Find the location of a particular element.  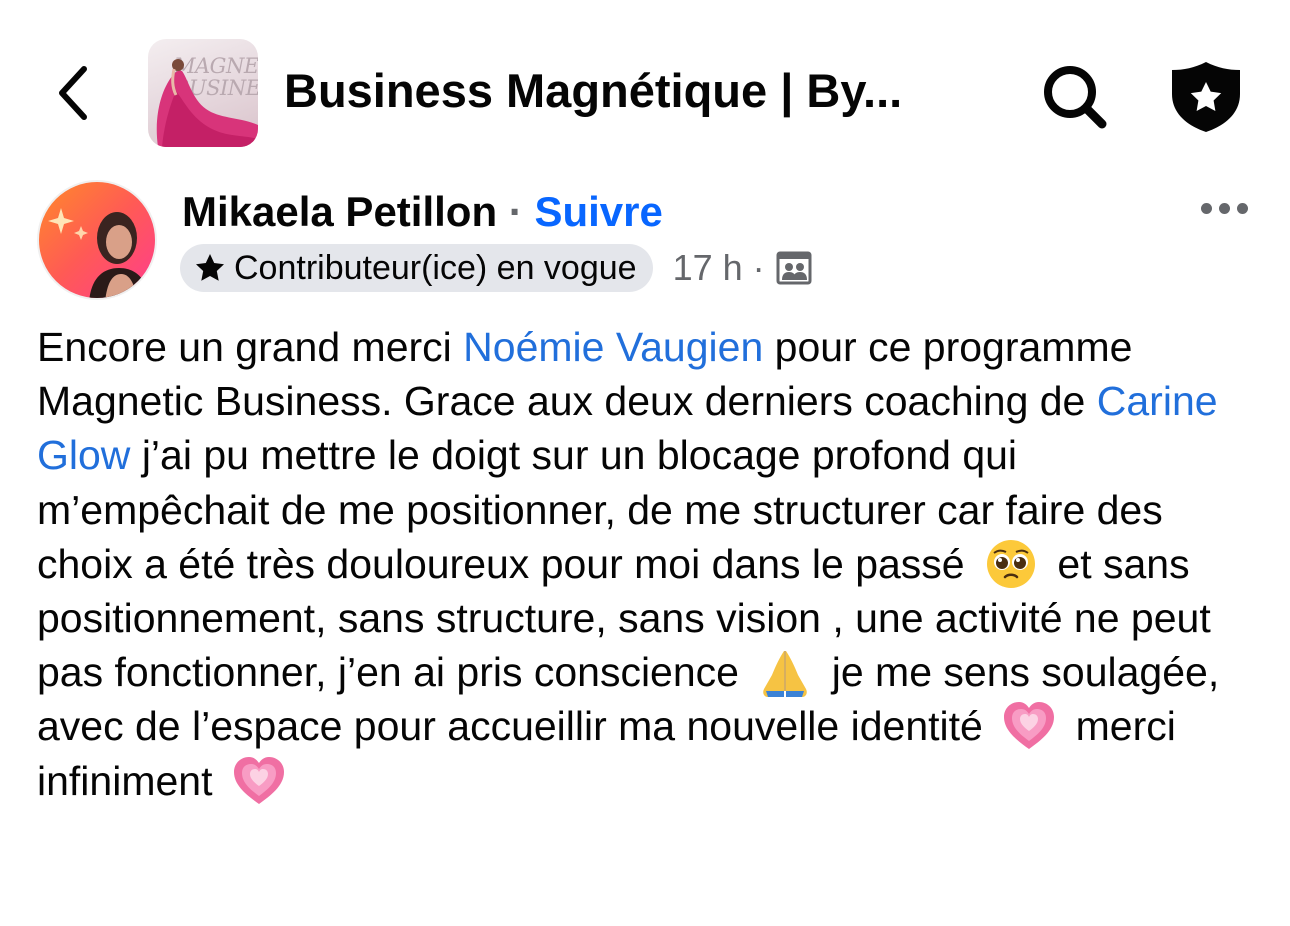

shield-star-icon is located at coordinates (1206, 97).